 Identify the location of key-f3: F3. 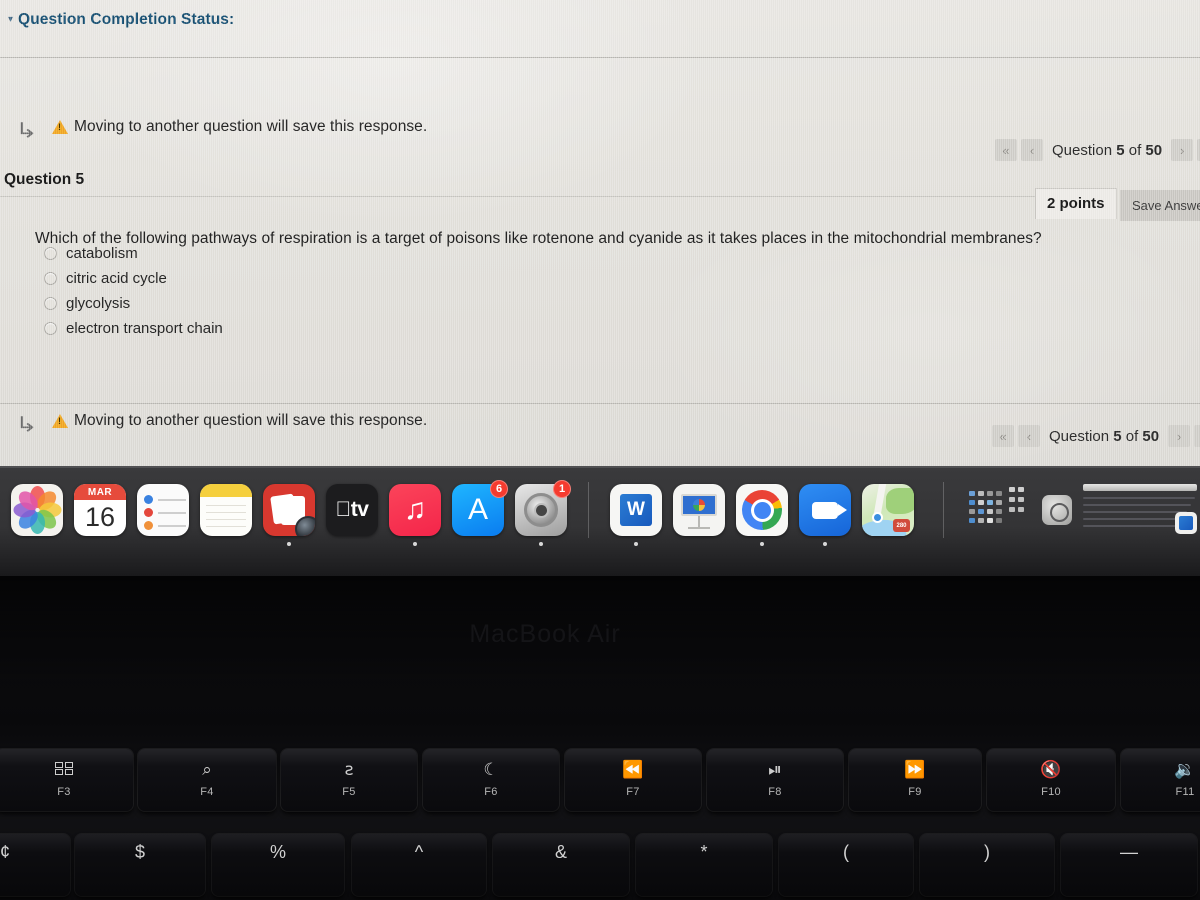
(66, 780).